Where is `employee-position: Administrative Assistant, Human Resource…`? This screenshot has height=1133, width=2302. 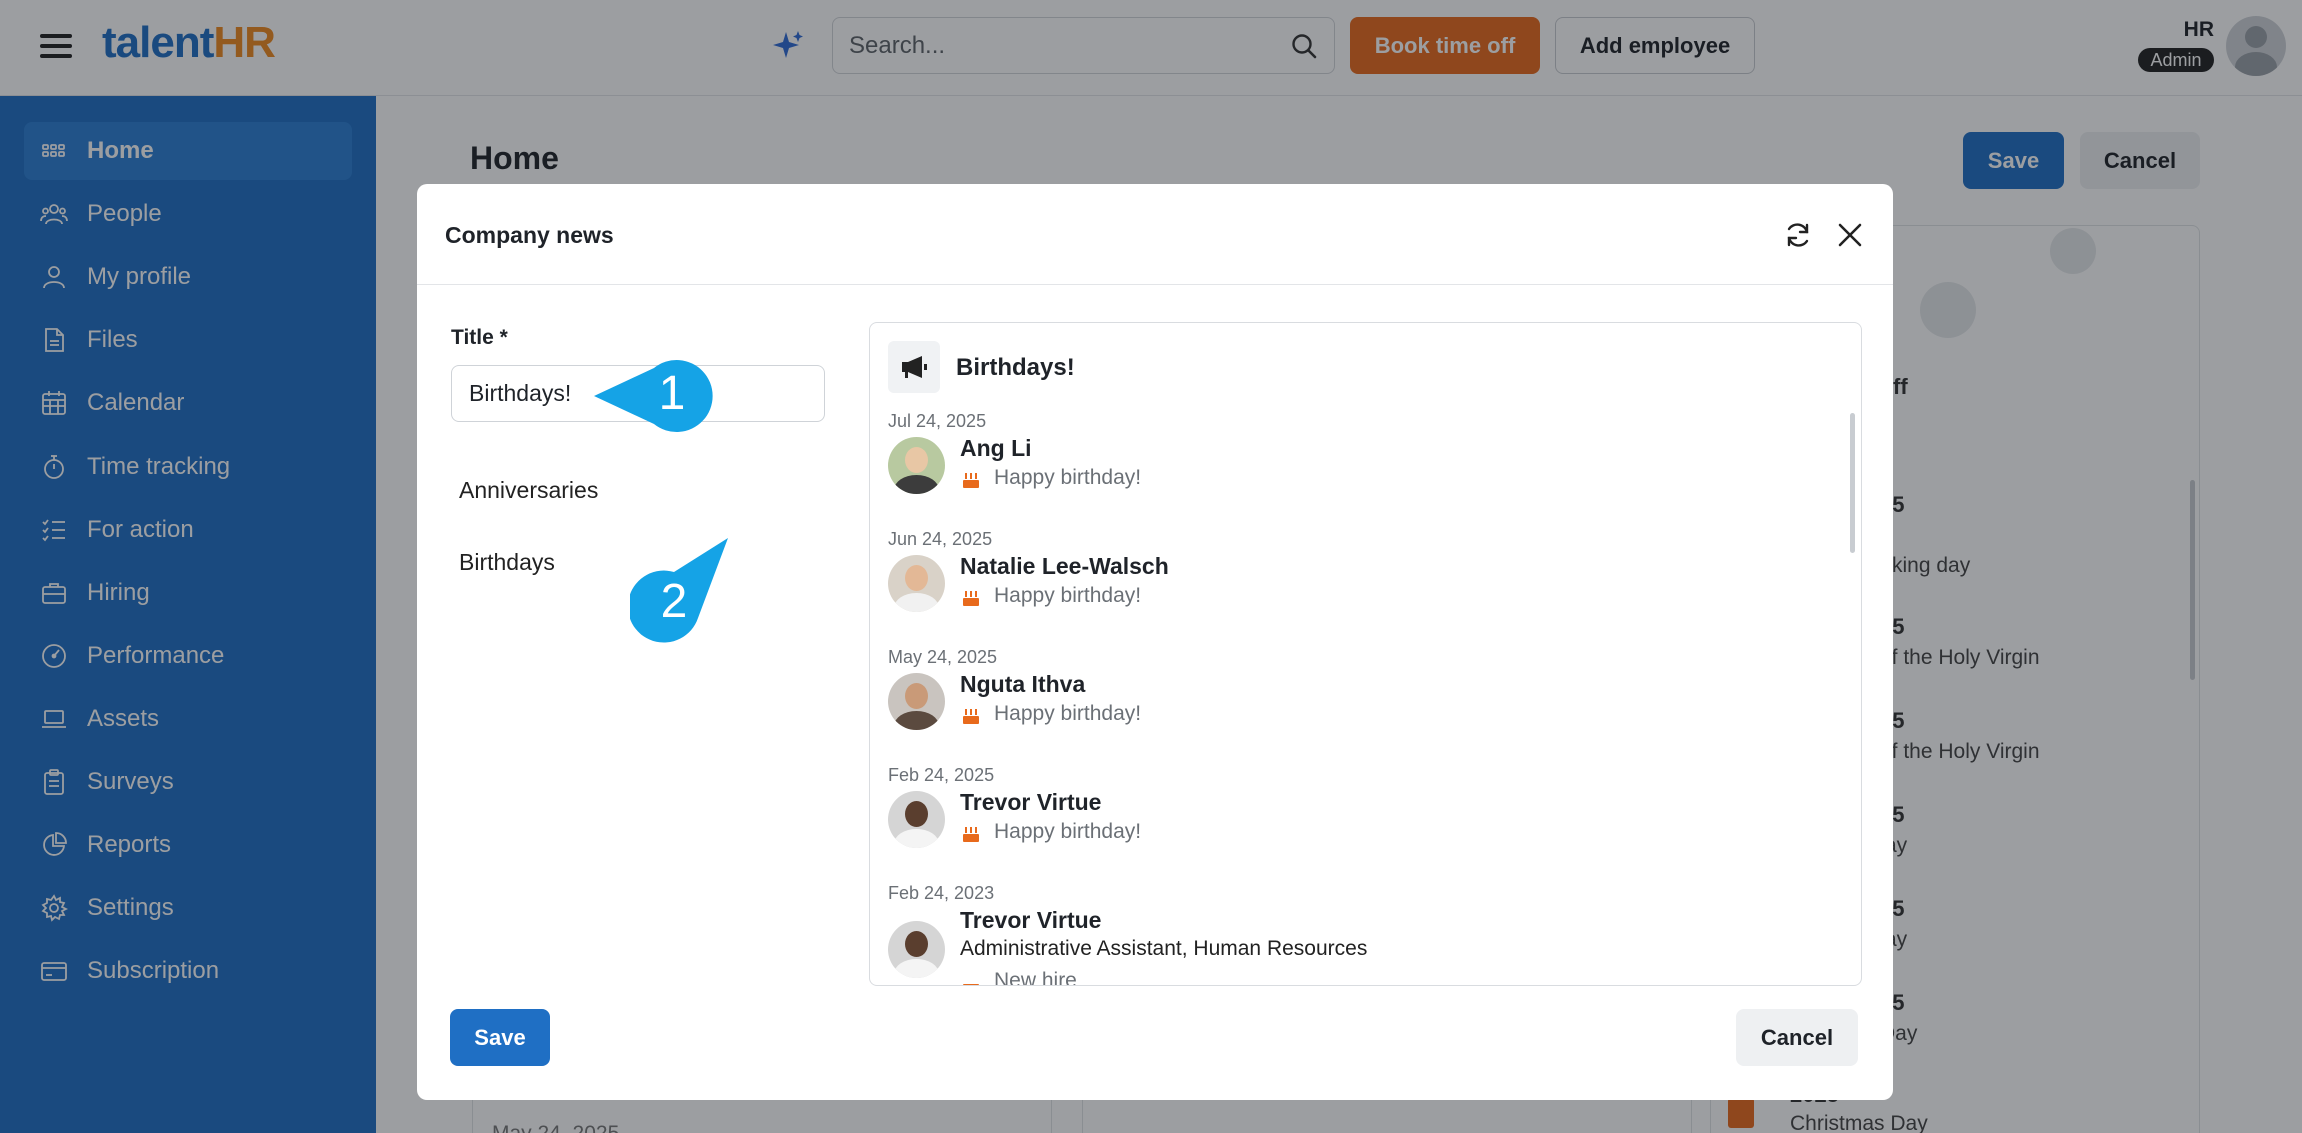
employee-position: Administrative Assistant, Human Resource… is located at coordinates (1164, 948).